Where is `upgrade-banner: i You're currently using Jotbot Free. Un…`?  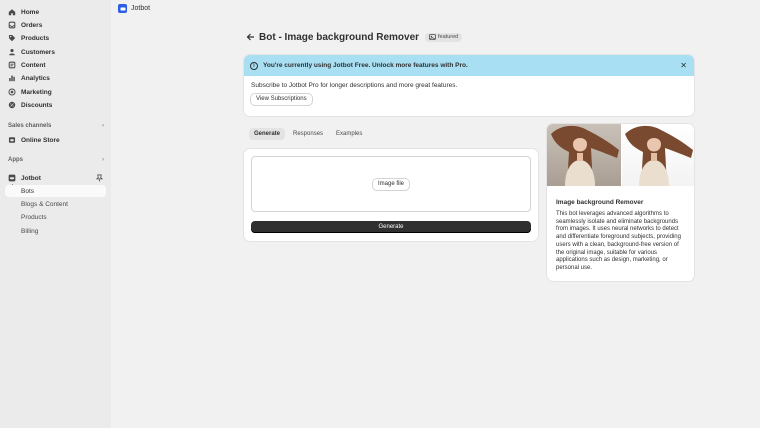
upgrade-banner: i You're currently using Jotbot Free. Un… is located at coordinates (469, 85).